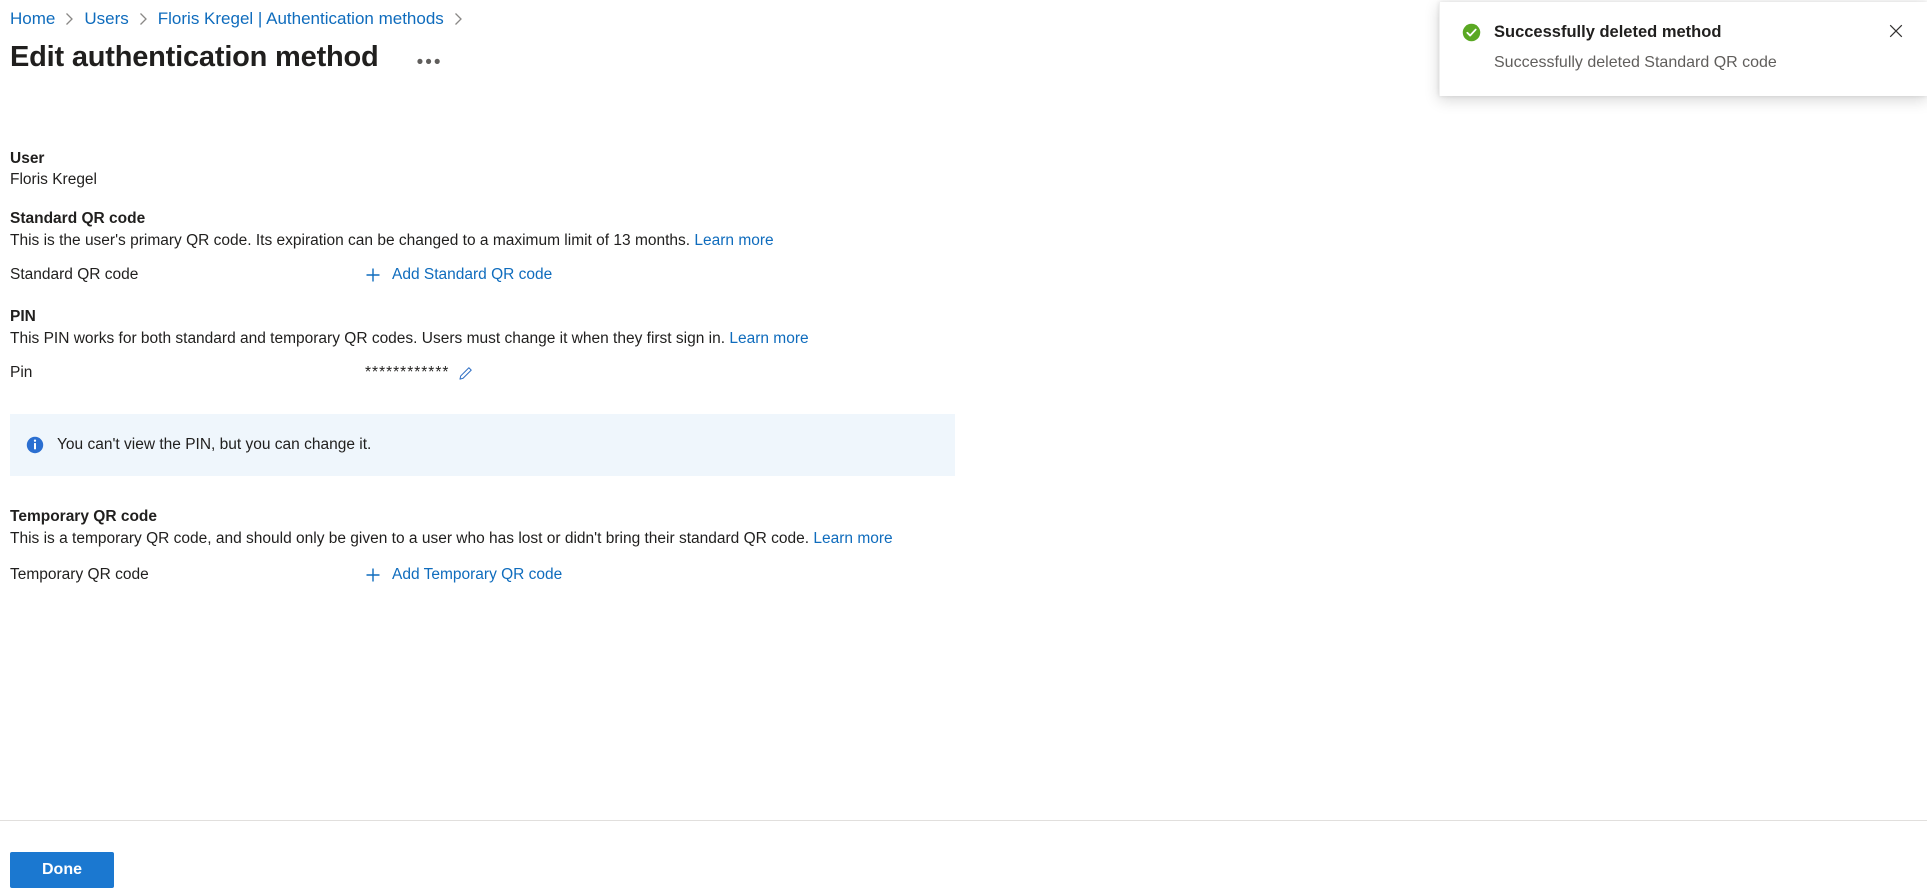 Image resolution: width=1927 pixels, height=891 pixels. I want to click on pencil-icon, so click(465, 373).